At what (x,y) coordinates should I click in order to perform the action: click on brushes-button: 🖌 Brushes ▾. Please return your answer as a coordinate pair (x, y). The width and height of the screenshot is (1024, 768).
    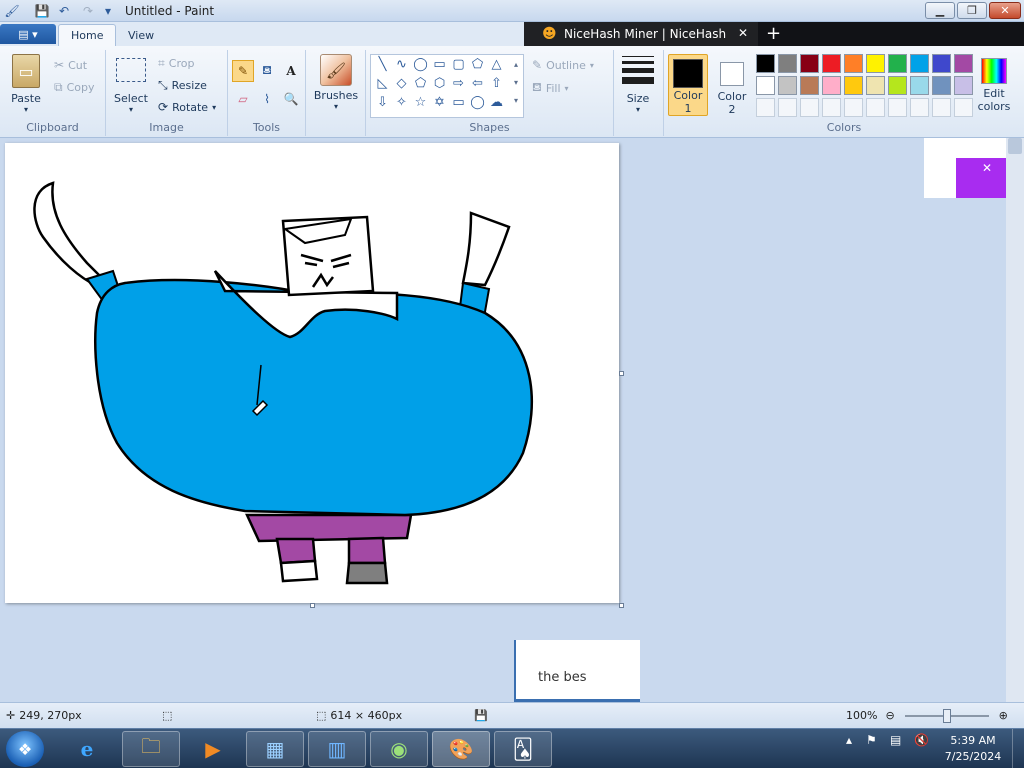
    Looking at the image, I should click on (336, 82).